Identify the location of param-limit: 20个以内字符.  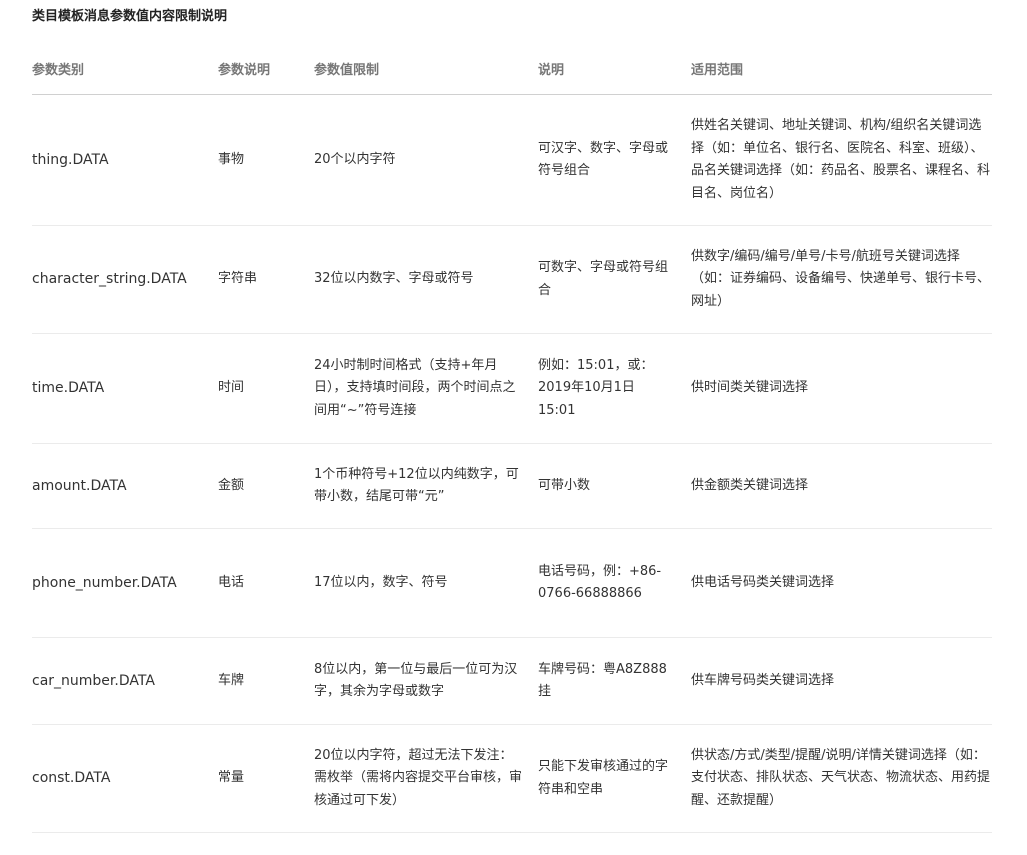
(355, 159).